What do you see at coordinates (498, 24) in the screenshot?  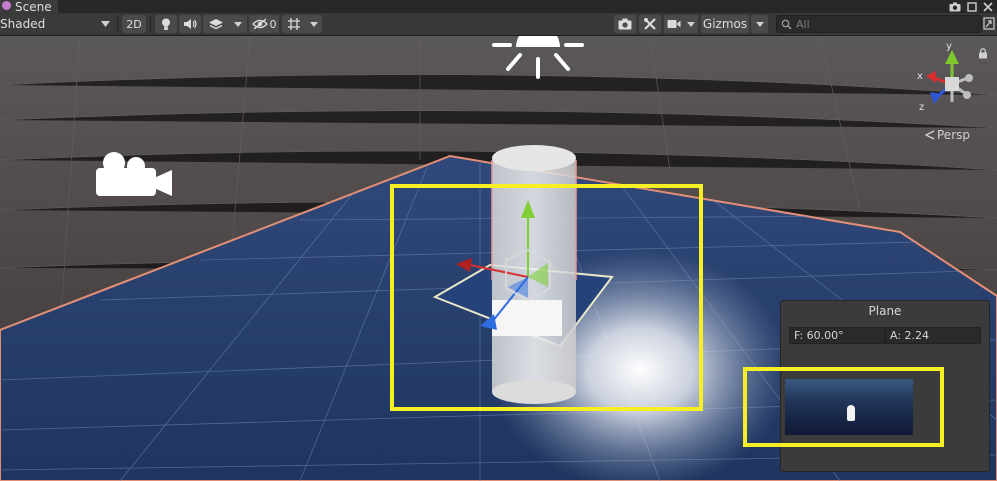 I see `scene-toolbar: Shaded 2D 0 Gizmos` at bounding box center [498, 24].